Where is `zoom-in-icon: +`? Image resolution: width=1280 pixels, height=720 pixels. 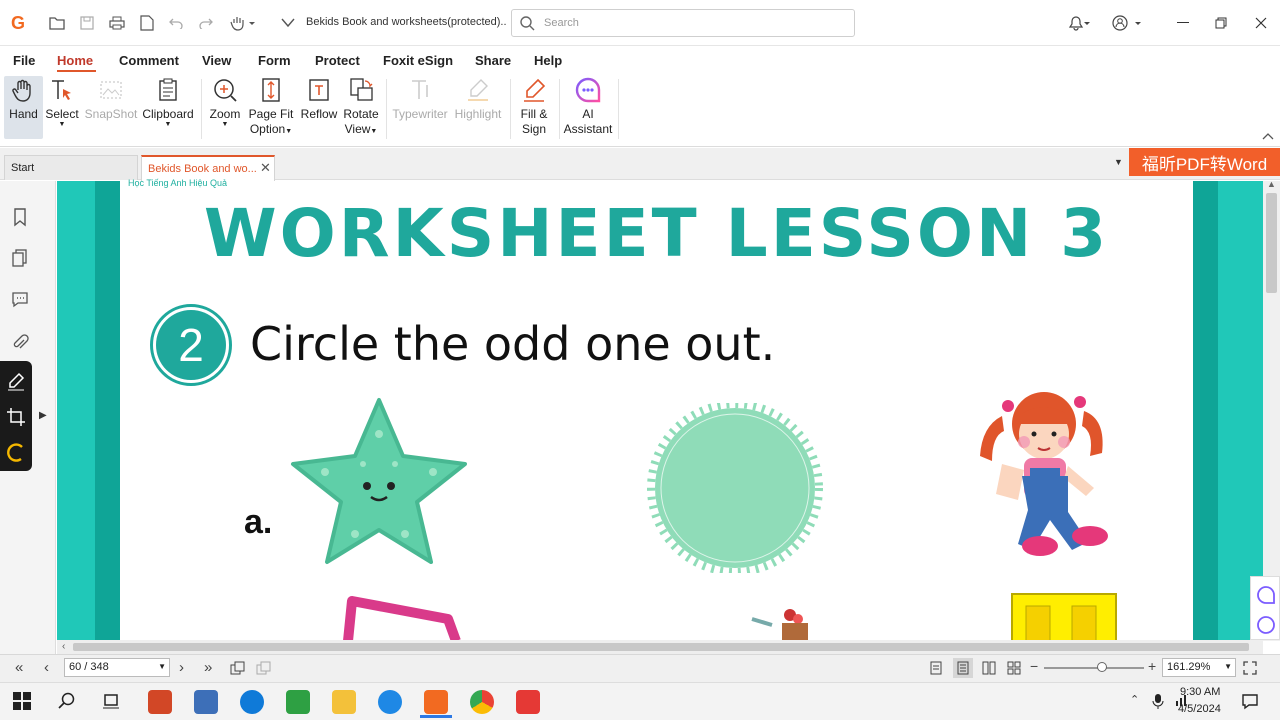
zoom-in-icon: + is located at coordinates (1152, 666).